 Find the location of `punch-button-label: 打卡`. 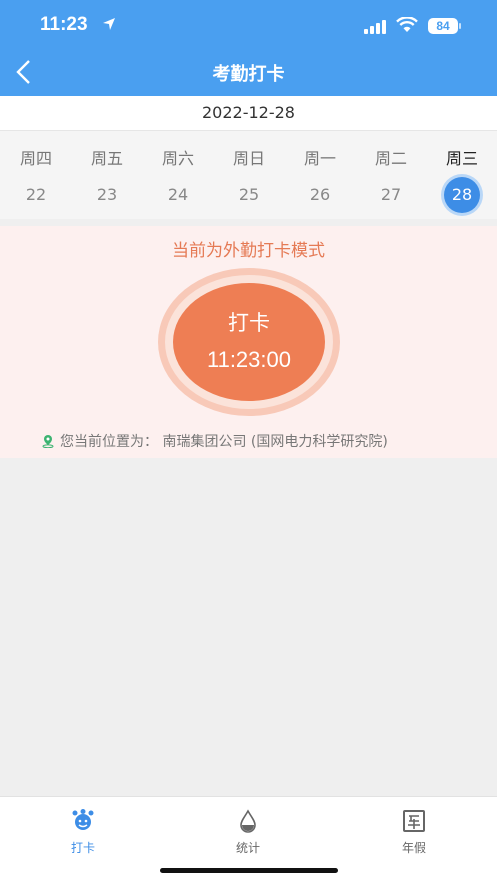

punch-button-label: 打卡 is located at coordinates (249, 323).